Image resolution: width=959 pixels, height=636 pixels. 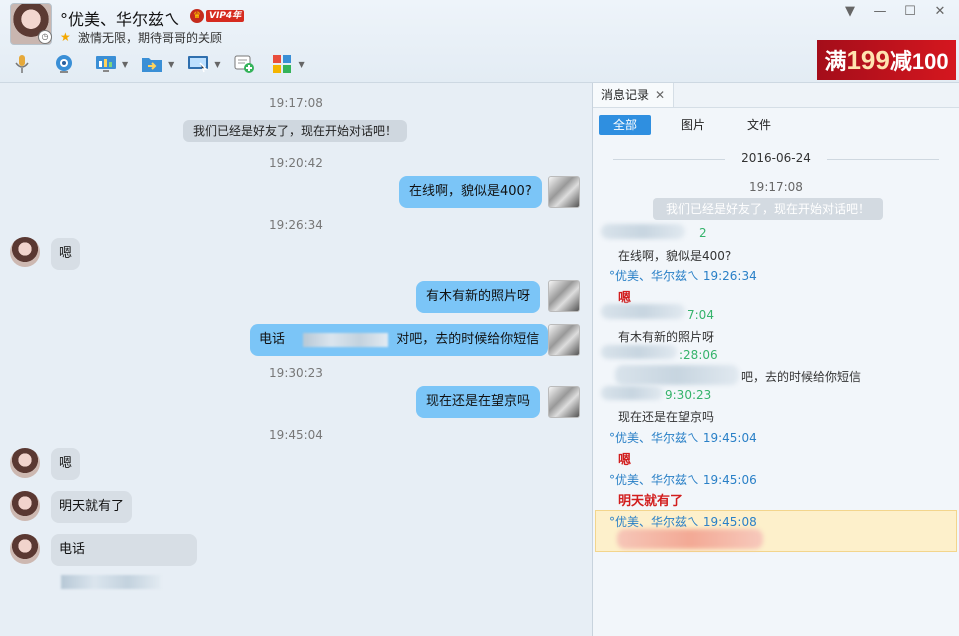 What do you see at coordinates (759, 125) in the screenshot?
I see `filter-files: 文件` at bounding box center [759, 125].